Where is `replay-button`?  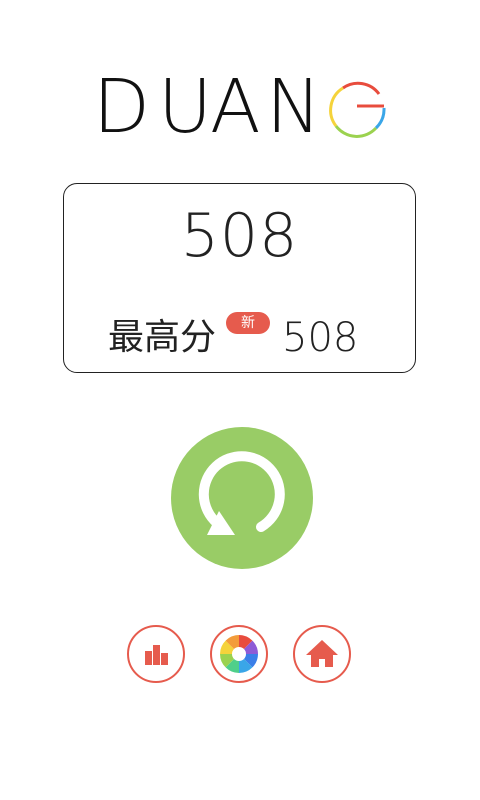 replay-button is located at coordinates (242, 498).